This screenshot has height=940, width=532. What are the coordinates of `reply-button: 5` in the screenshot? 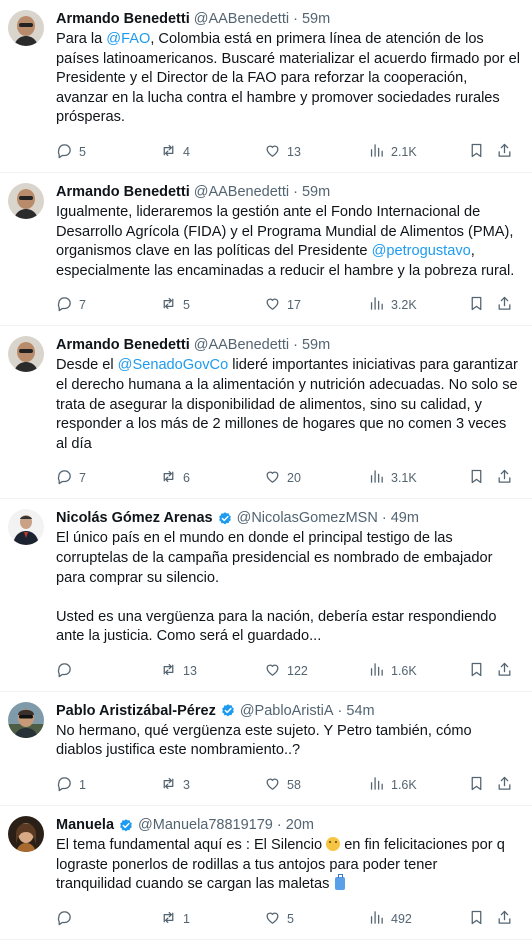 It's located at (108, 152).